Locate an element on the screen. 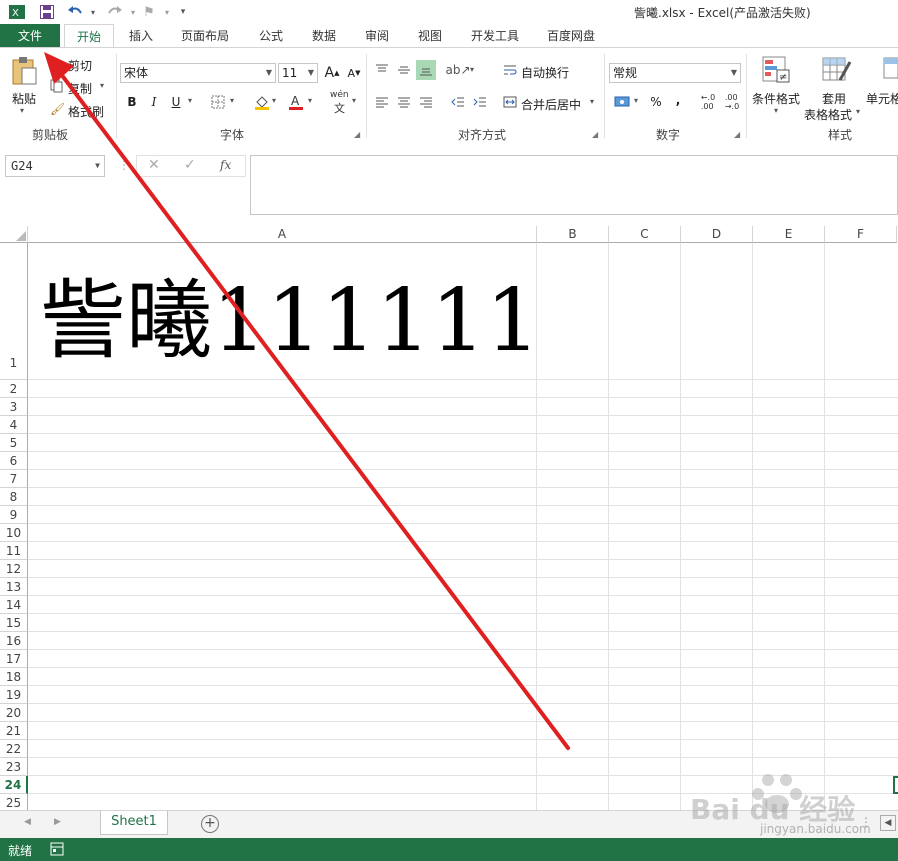 This screenshot has width=898, height=861. row-header-23: 23 is located at coordinates (14, 767).